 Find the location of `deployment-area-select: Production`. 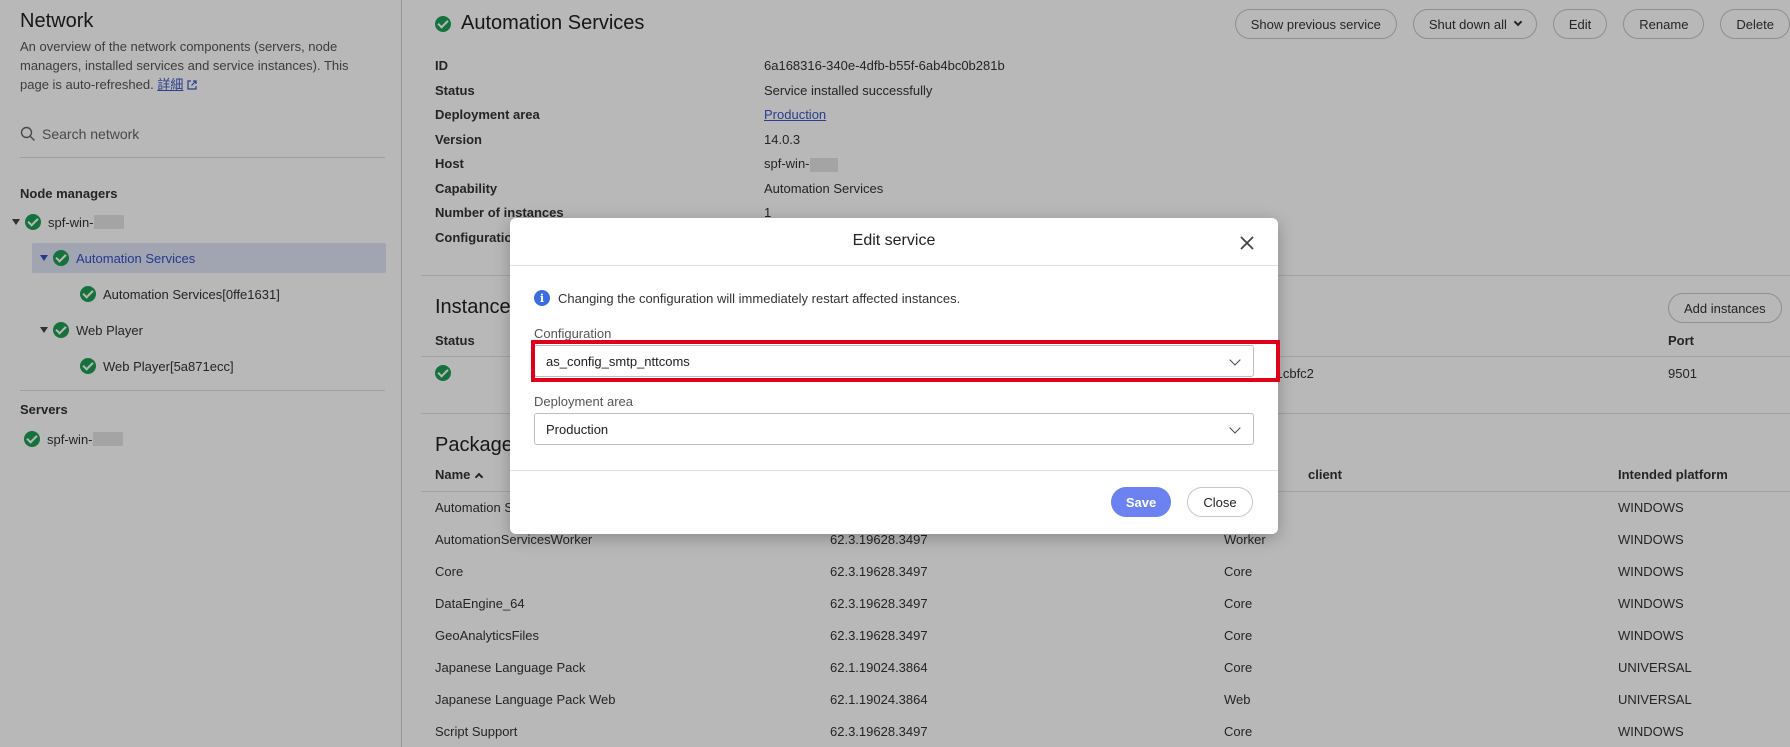

deployment-area-select: Production is located at coordinates (894, 429).